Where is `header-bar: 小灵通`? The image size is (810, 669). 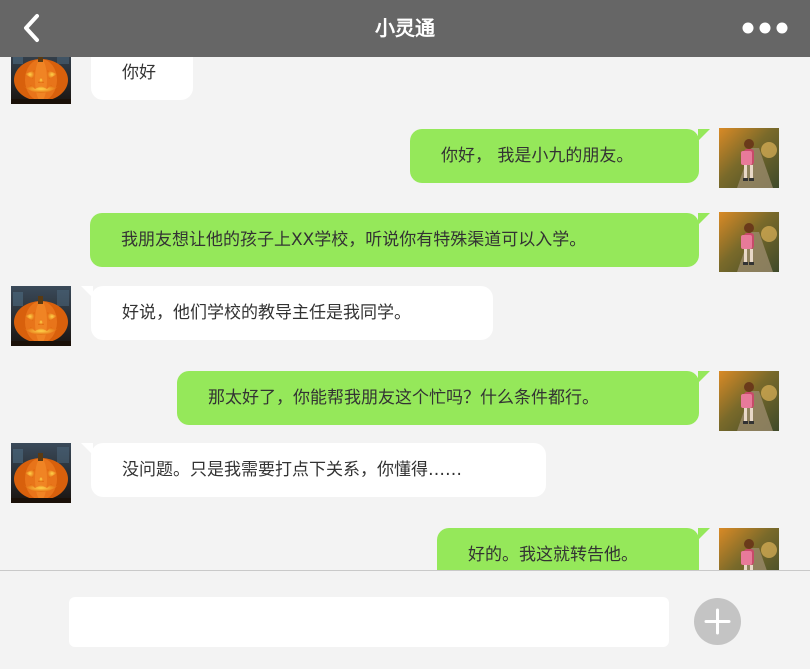
header-bar: 小灵通 is located at coordinates (405, 28).